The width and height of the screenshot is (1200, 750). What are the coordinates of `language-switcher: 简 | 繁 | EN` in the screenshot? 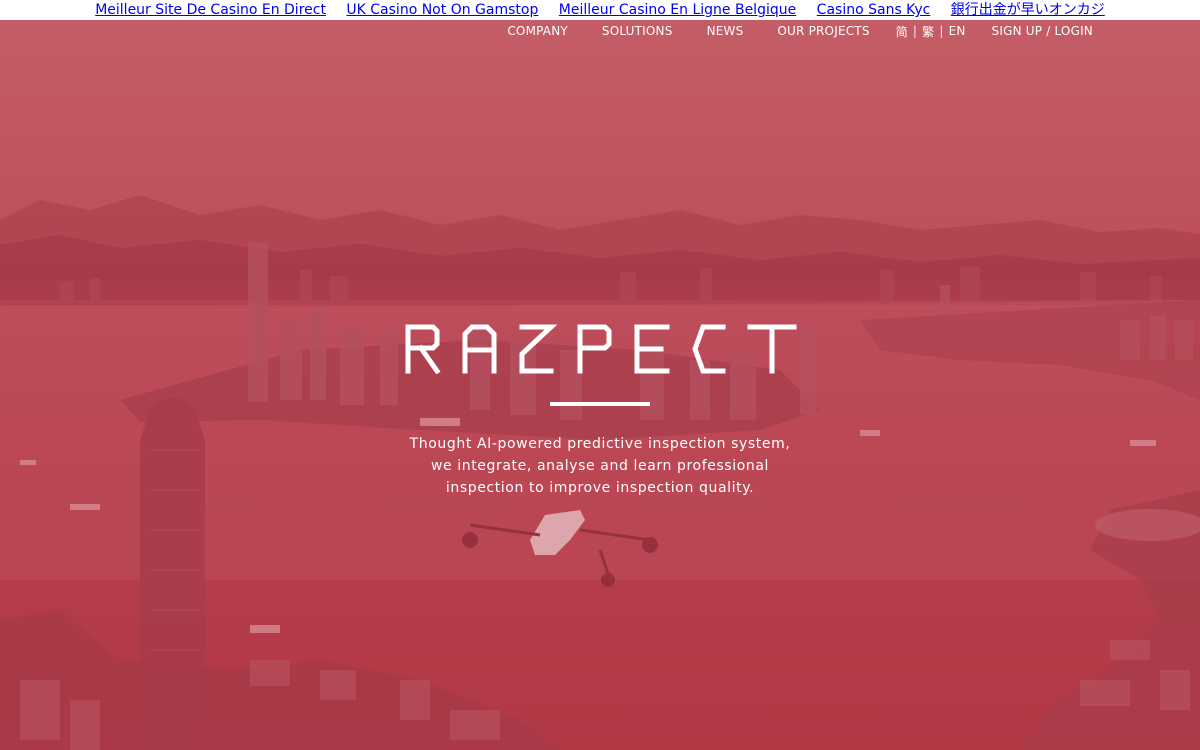 It's located at (931, 31).